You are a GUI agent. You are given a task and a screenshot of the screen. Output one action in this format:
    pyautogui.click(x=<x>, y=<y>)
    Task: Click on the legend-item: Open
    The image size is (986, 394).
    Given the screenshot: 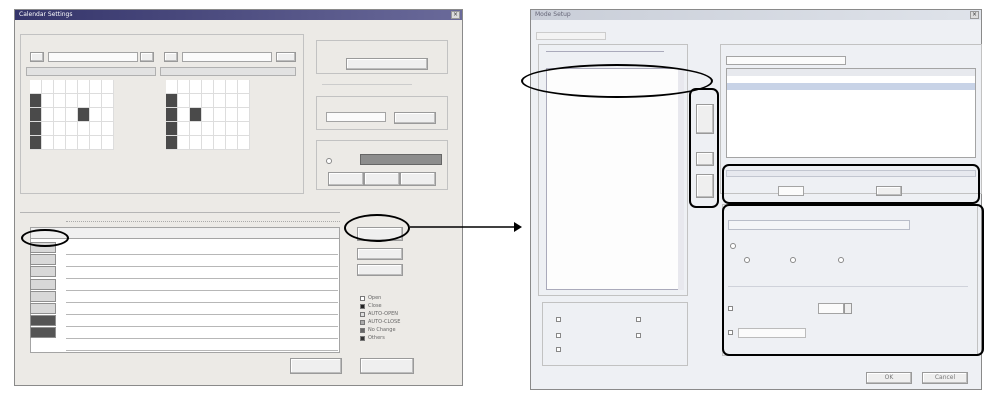 What is the action you would take?
    pyautogui.click(x=380, y=298)
    